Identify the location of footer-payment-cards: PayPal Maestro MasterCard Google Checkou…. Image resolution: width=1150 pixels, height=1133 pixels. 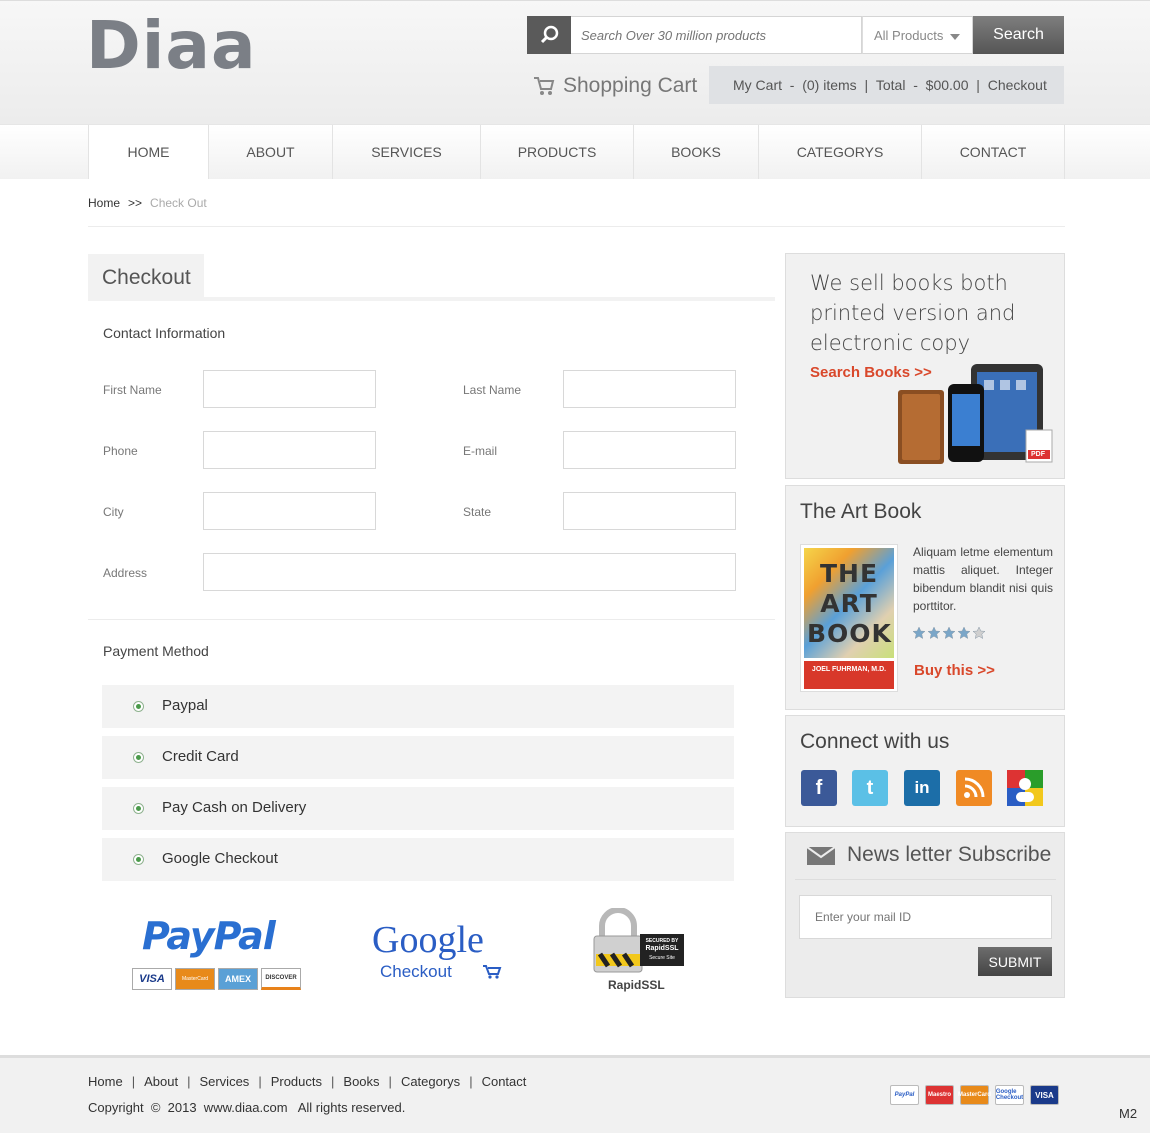
(974, 1095).